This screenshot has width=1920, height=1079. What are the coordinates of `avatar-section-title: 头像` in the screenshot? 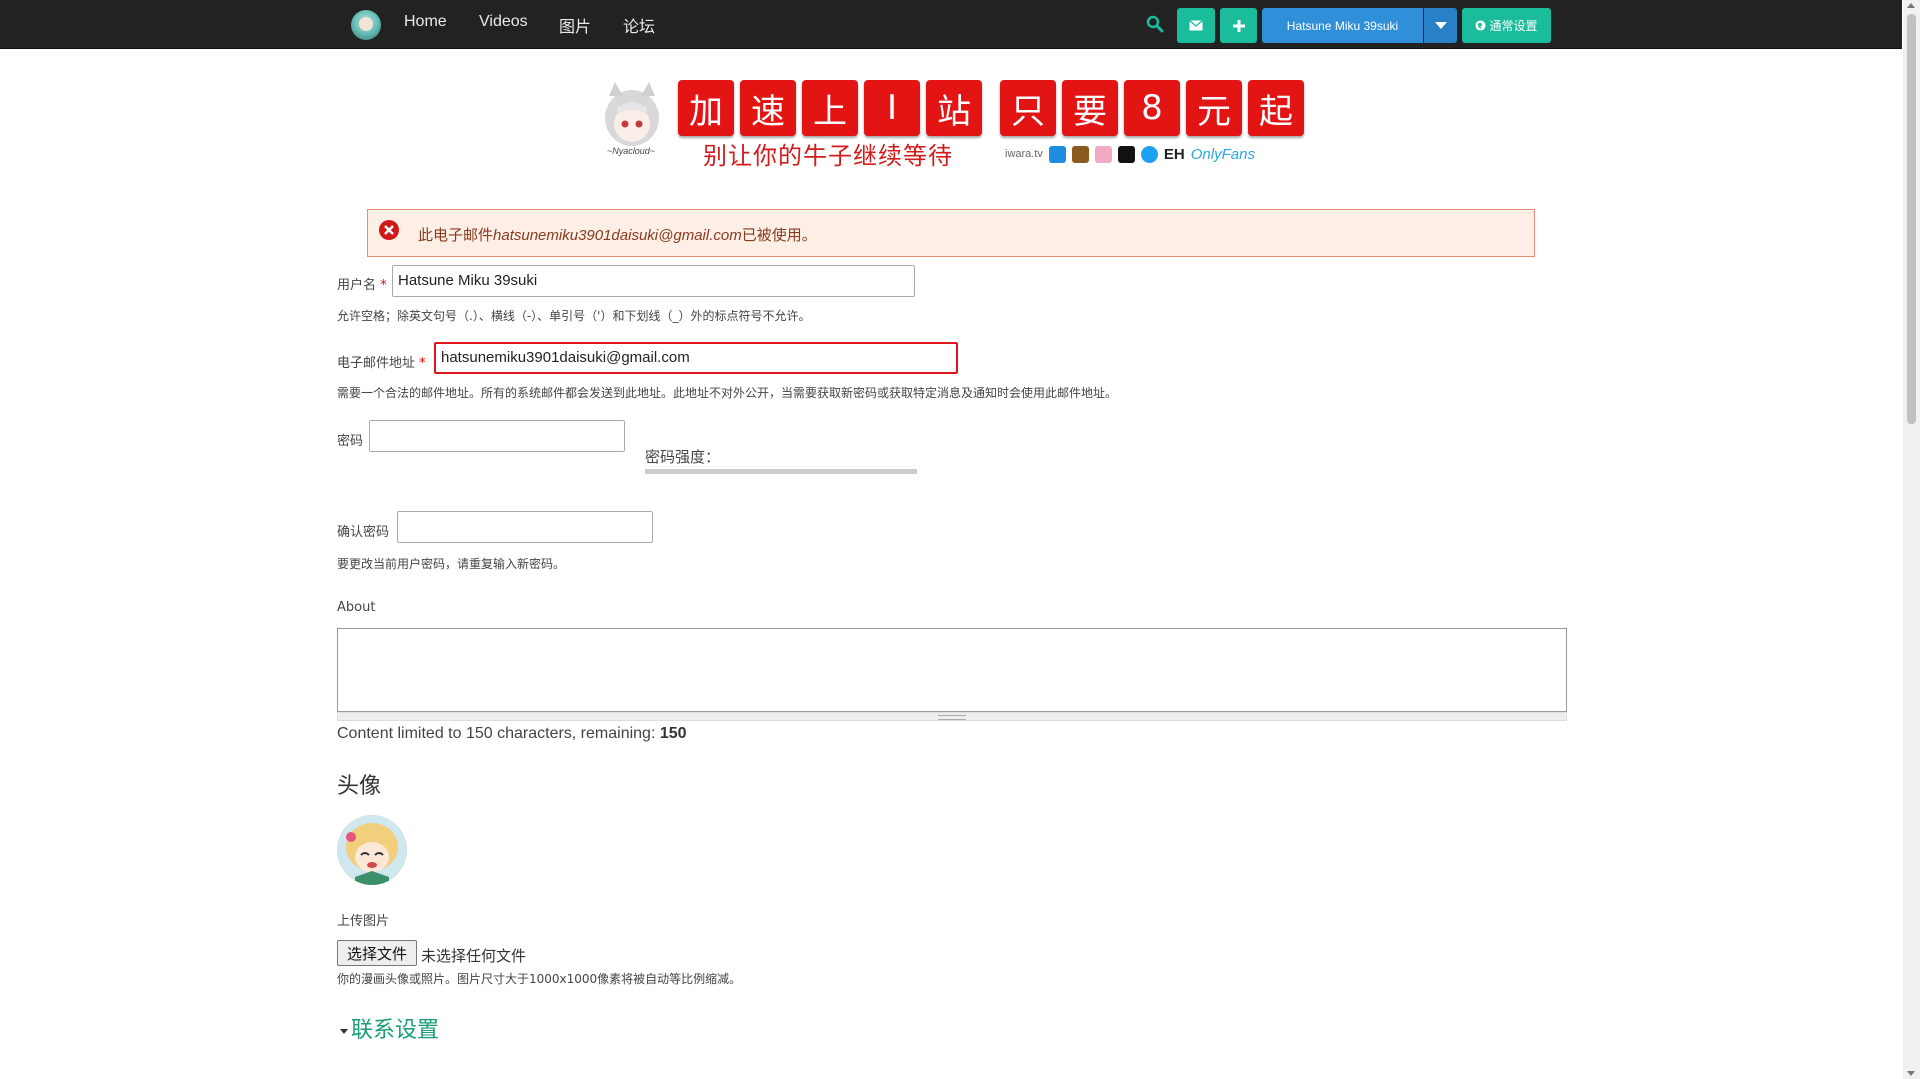 It's located at (359, 786).